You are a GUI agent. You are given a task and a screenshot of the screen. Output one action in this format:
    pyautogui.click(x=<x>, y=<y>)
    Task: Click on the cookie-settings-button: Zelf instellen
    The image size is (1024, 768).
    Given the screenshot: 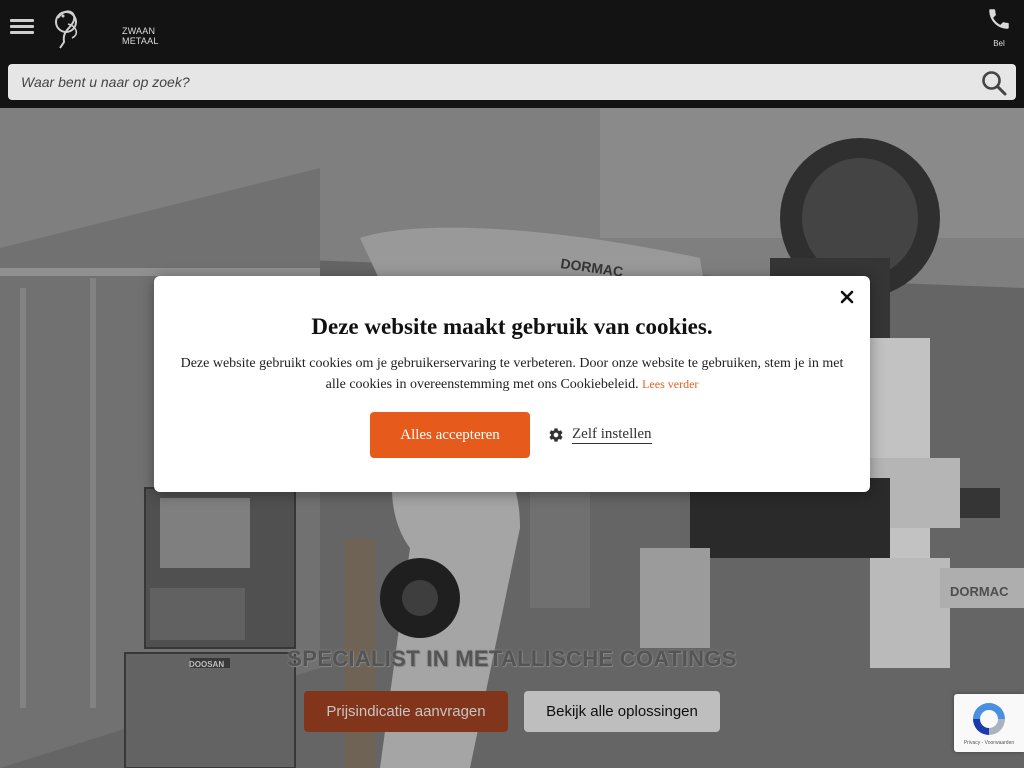 What is the action you would take?
    pyautogui.click(x=600, y=435)
    